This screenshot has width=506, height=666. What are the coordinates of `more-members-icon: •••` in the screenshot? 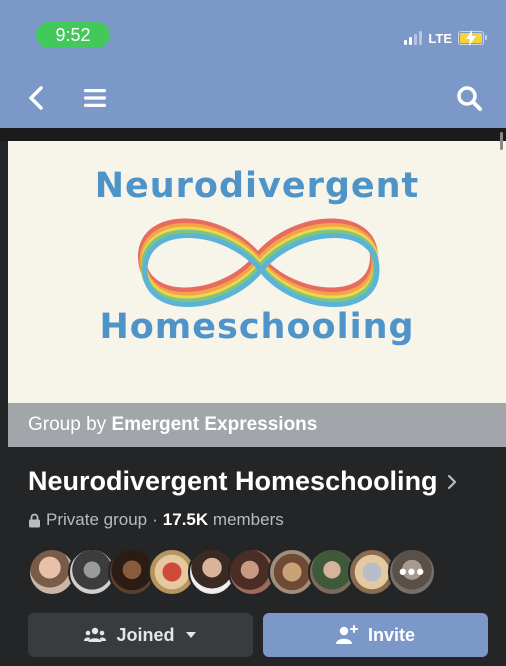 It's located at (412, 571).